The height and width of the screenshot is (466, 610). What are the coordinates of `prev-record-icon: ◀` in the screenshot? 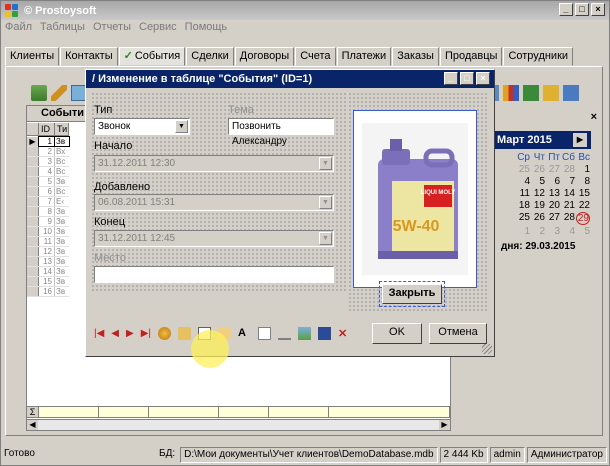 It's located at (115, 333).